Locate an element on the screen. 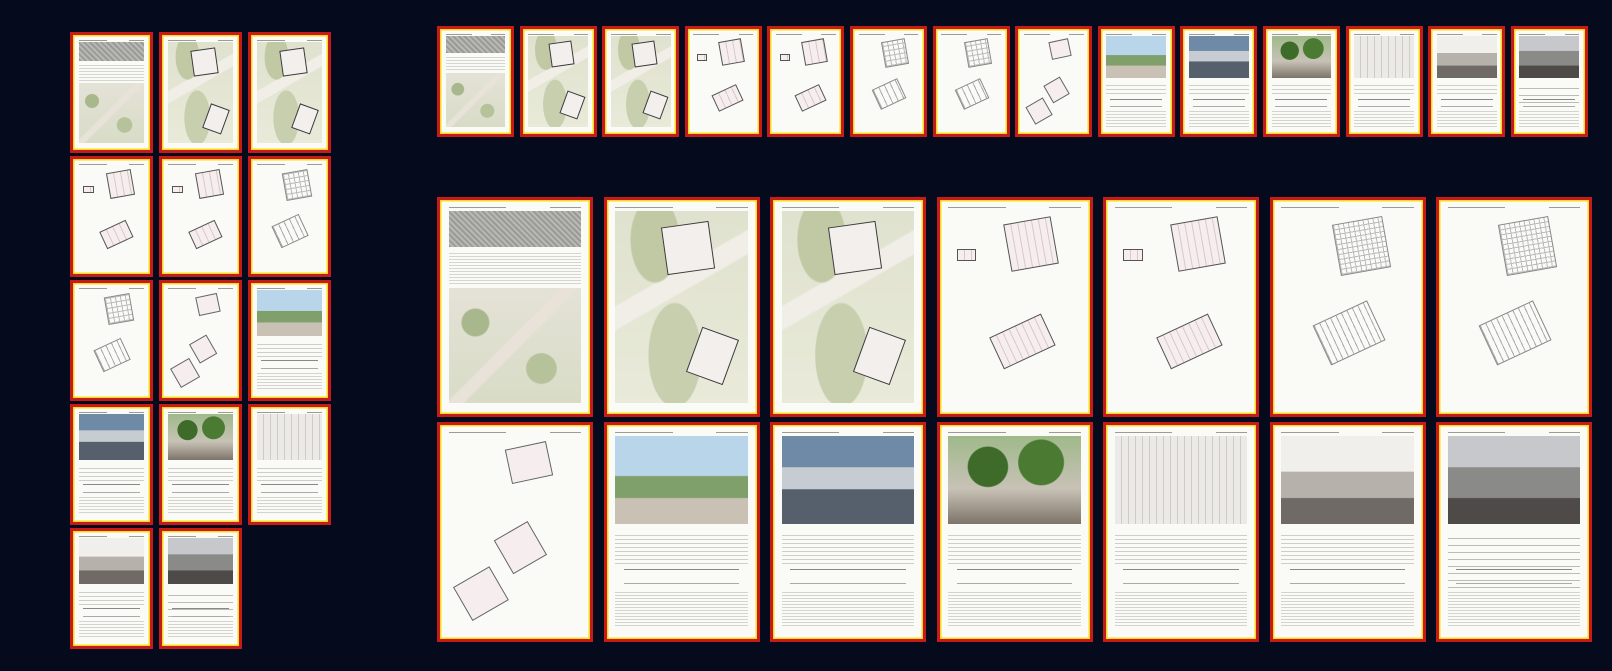 This screenshot has width=1612, height=671. filmstrip-row-body is located at coordinates (1012, 81).